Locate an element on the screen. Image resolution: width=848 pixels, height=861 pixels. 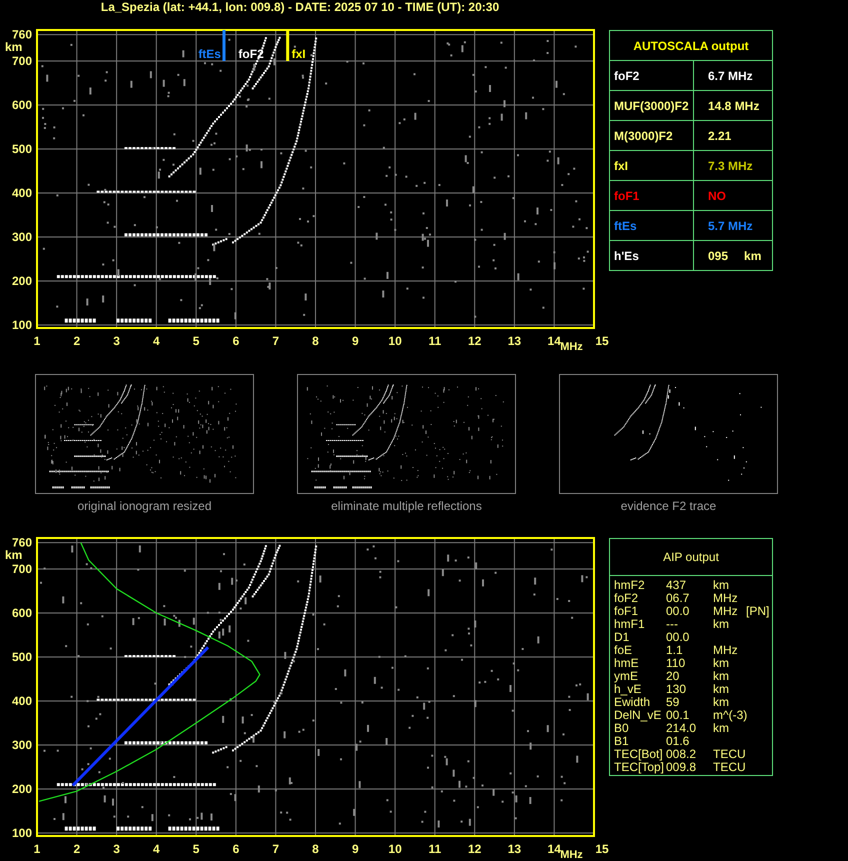
parameter-name: hmF1 is located at coordinates (630, 624).